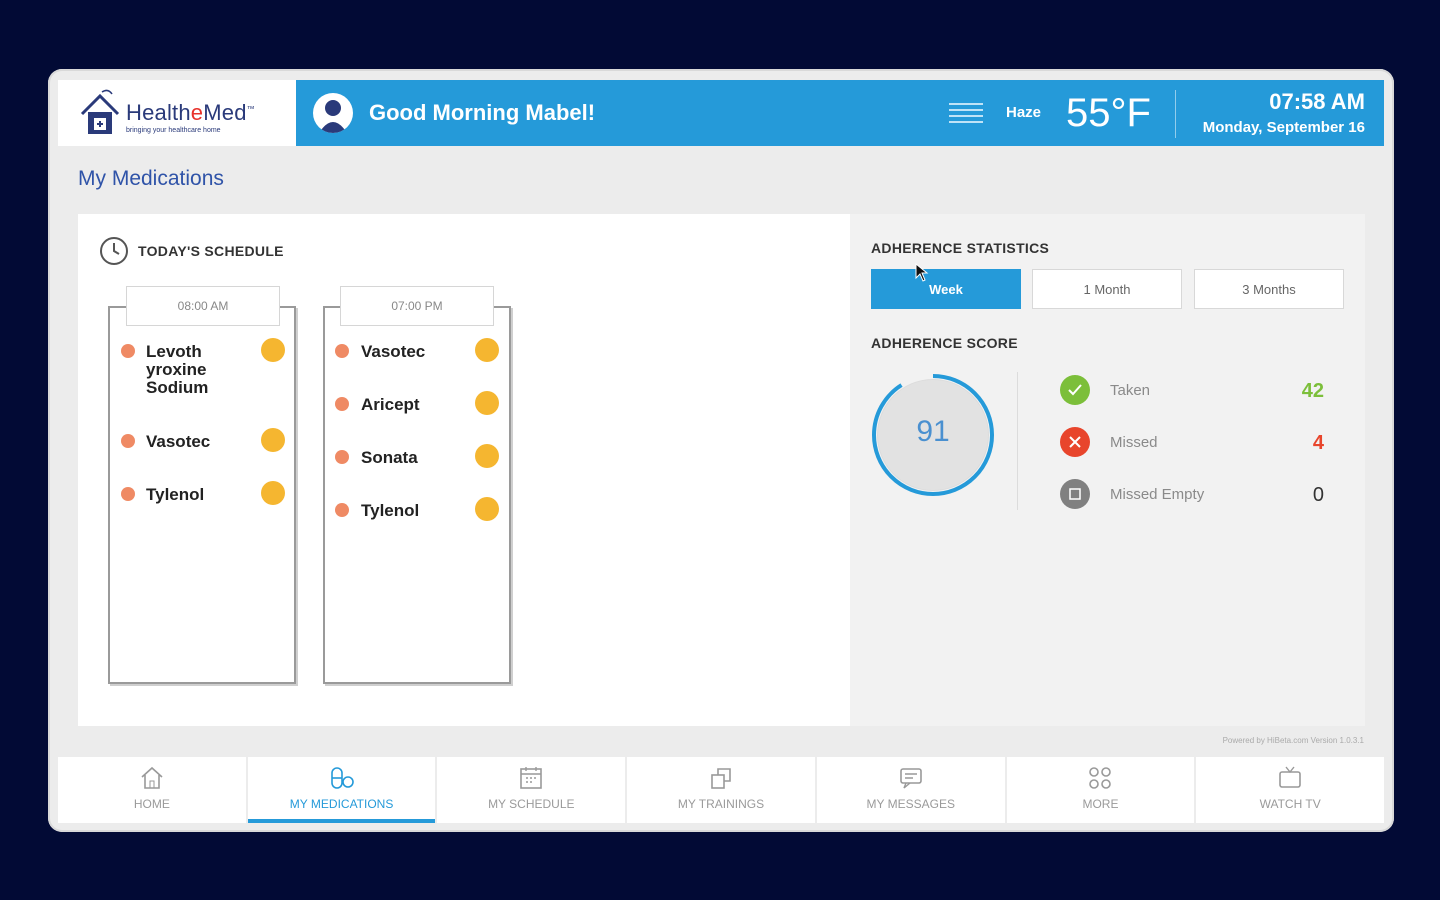  I want to click on nav-label: MY MESSAGES, so click(910, 804).